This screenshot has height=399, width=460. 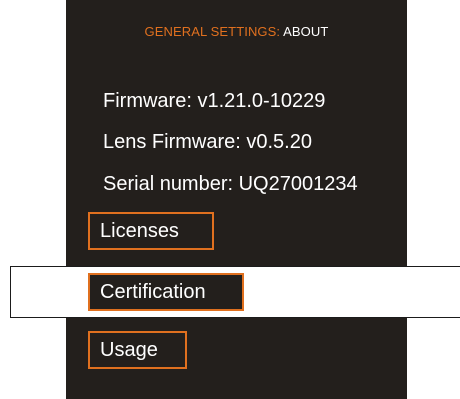 I want to click on page-title: GENERAL SETTINGS: ABOUT, so click(x=236, y=31).